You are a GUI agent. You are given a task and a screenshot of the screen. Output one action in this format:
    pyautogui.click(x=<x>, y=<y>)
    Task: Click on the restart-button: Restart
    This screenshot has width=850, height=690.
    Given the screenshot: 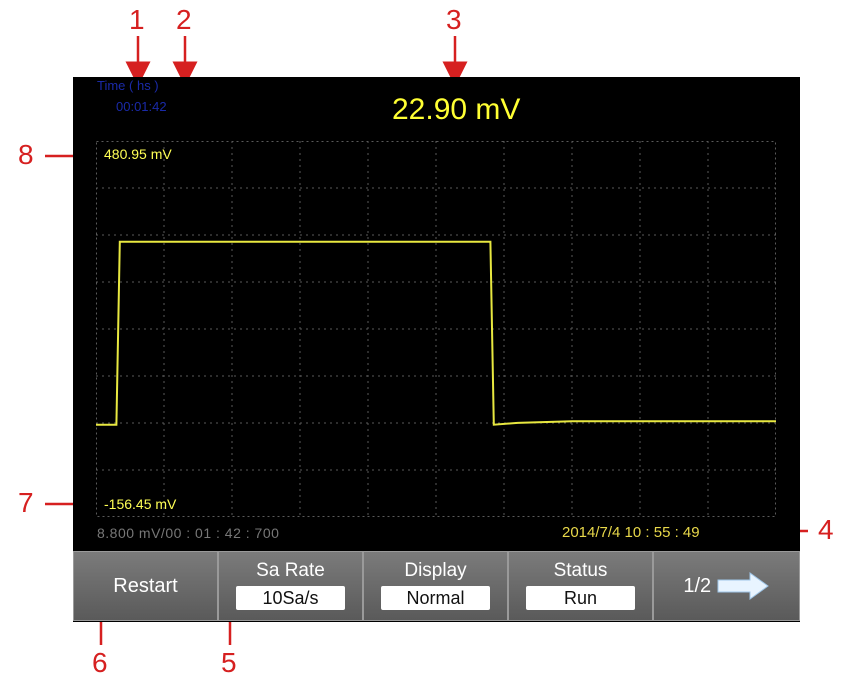 What is the action you would take?
    pyautogui.click(x=145, y=586)
    